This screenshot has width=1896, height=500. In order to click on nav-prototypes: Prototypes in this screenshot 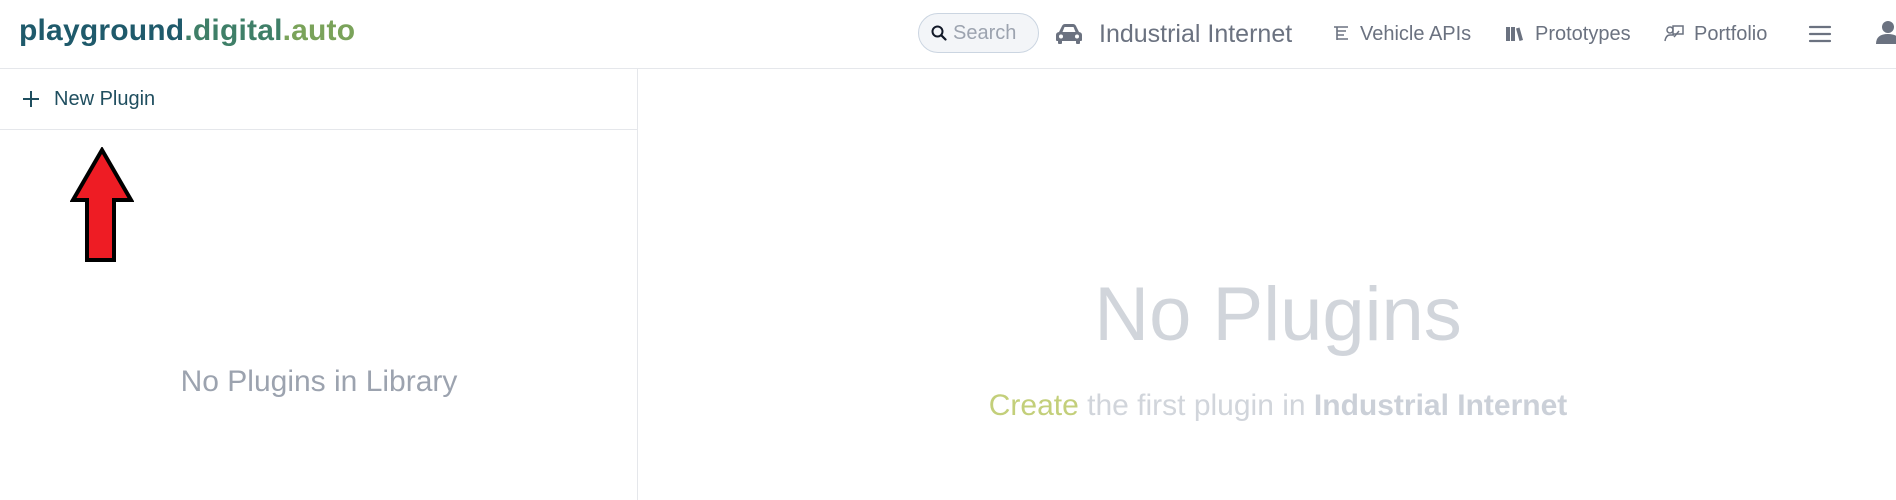, I will do `click(1568, 34)`.